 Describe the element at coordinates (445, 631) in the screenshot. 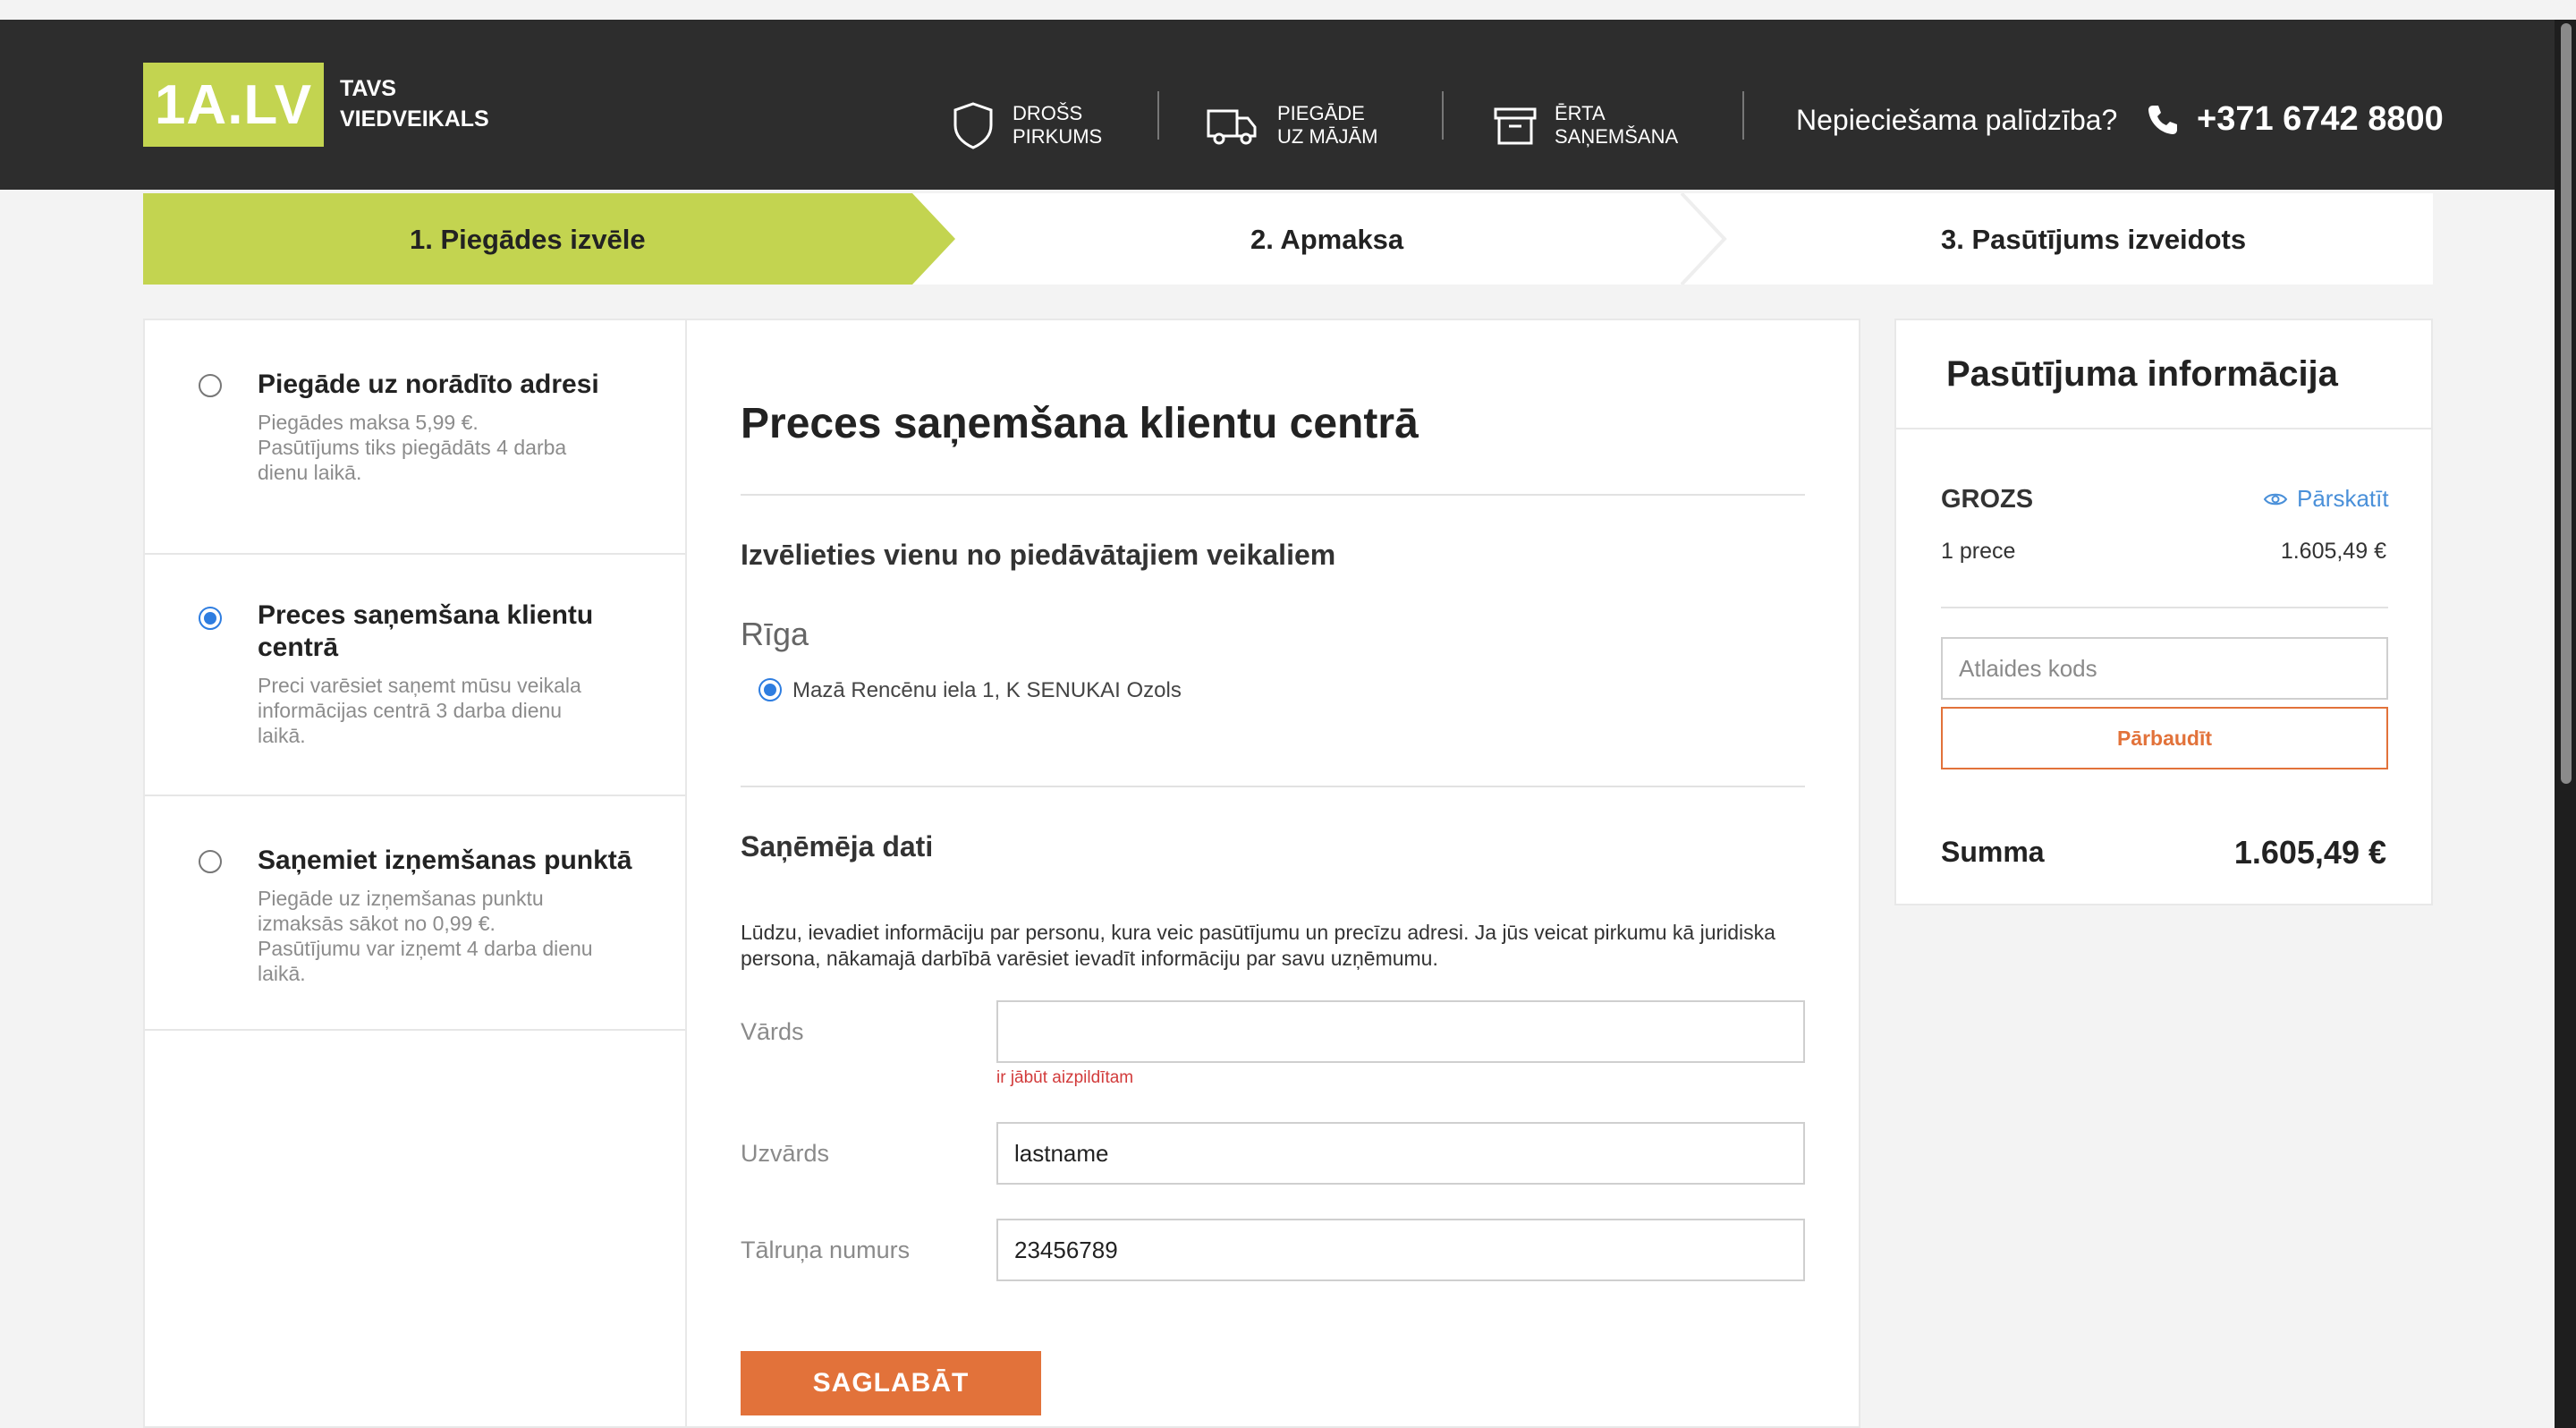

I see `option-title: Preces saņemšana klientu centrā` at that location.